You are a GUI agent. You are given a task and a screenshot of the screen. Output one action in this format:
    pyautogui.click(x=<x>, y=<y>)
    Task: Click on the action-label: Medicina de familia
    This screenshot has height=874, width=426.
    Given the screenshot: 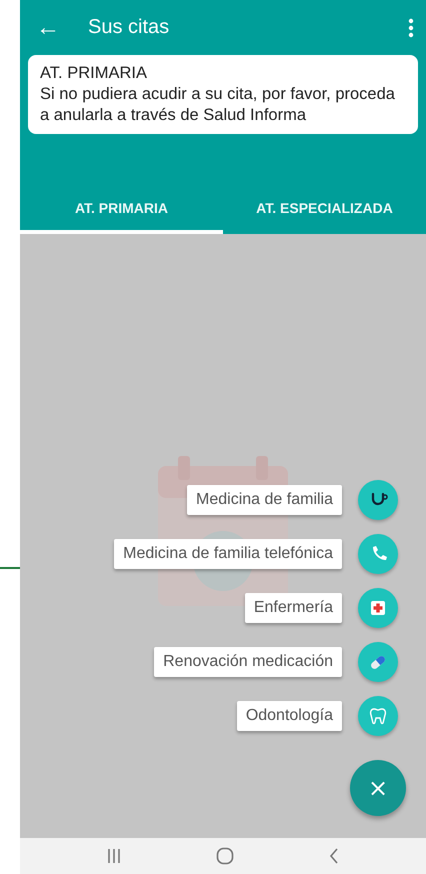 What is the action you would take?
    pyautogui.click(x=264, y=500)
    